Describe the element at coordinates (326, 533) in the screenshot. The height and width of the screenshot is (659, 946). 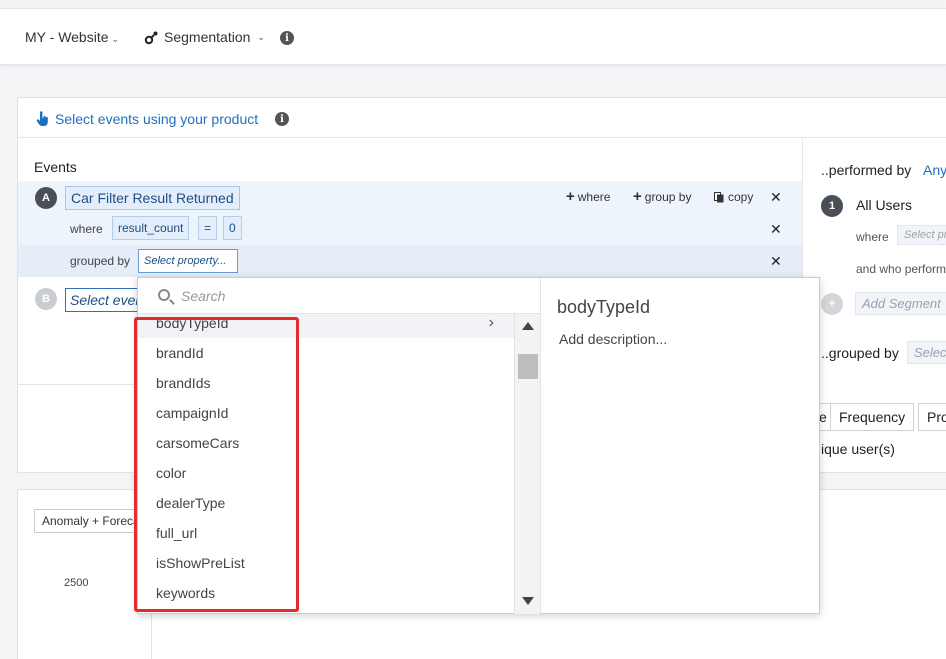
I see `property-list-item: full_url` at that location.